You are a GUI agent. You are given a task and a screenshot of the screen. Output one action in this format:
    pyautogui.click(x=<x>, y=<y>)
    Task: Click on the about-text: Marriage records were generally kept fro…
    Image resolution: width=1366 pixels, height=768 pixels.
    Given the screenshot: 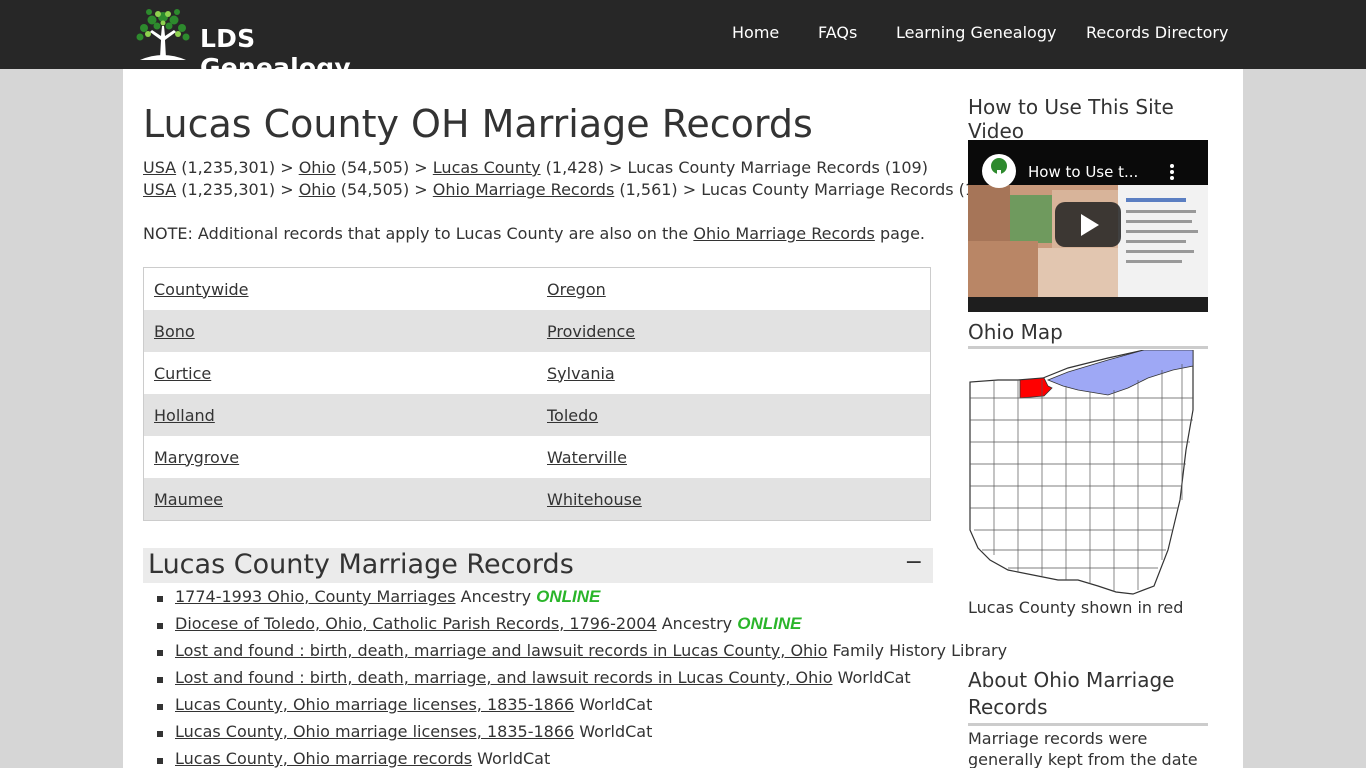 What is the action you would take?
    pyautogui.click(x=1083, y=748)
    